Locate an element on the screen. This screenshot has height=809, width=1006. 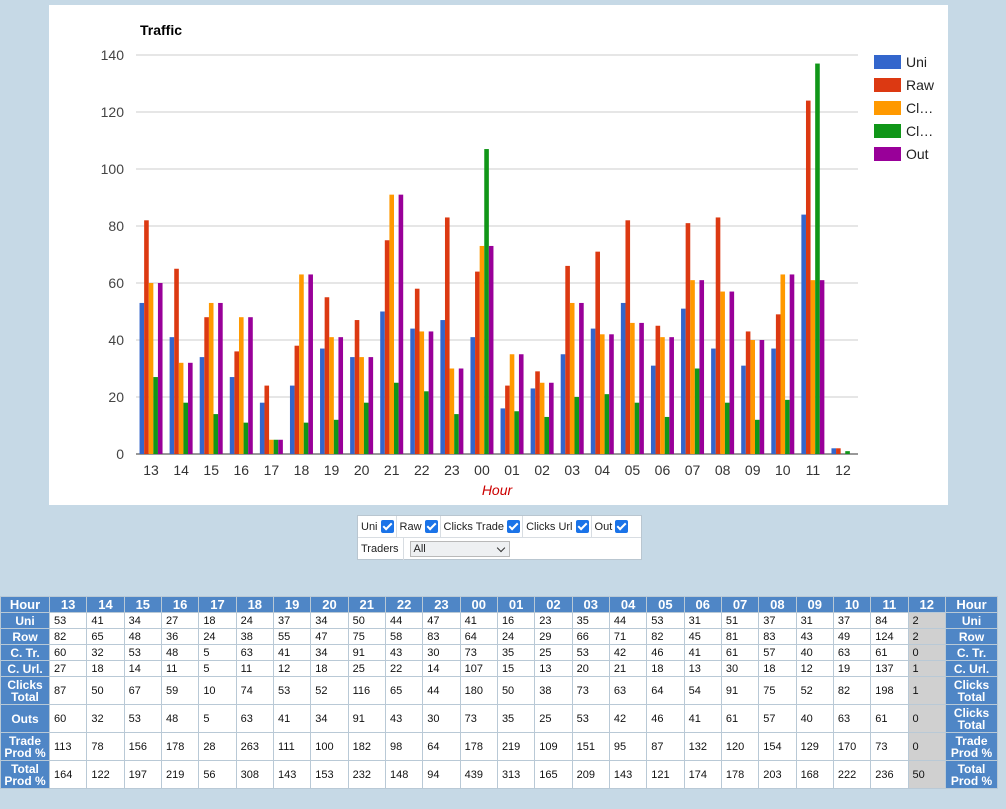
x-tick-label: 18 is located at coordinates (302, 470).